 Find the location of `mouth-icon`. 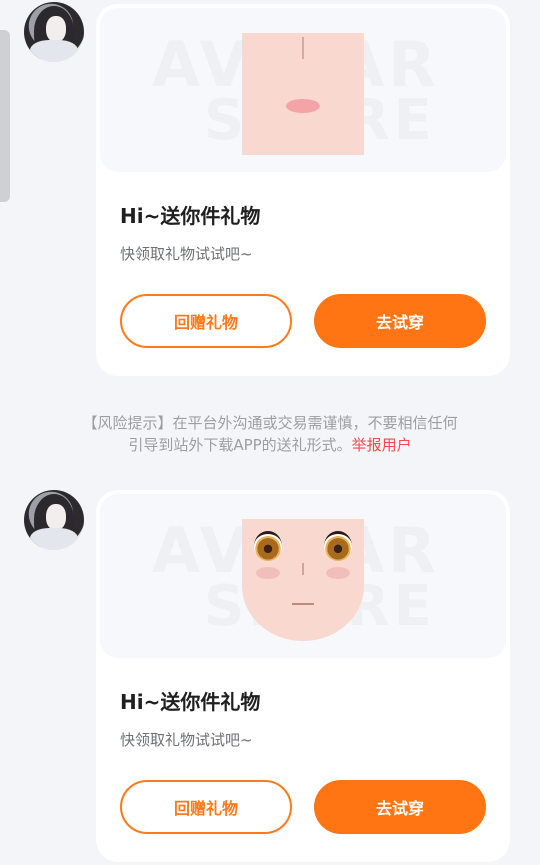

mouth-icon is located at coordinates (303, 604).